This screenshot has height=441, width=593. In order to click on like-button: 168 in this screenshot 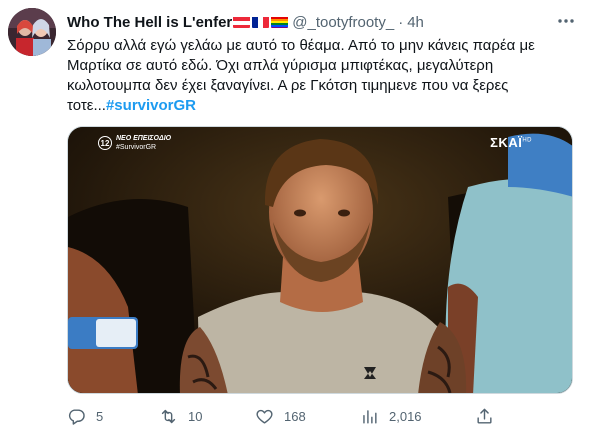, I will do `click(280, 416)`.